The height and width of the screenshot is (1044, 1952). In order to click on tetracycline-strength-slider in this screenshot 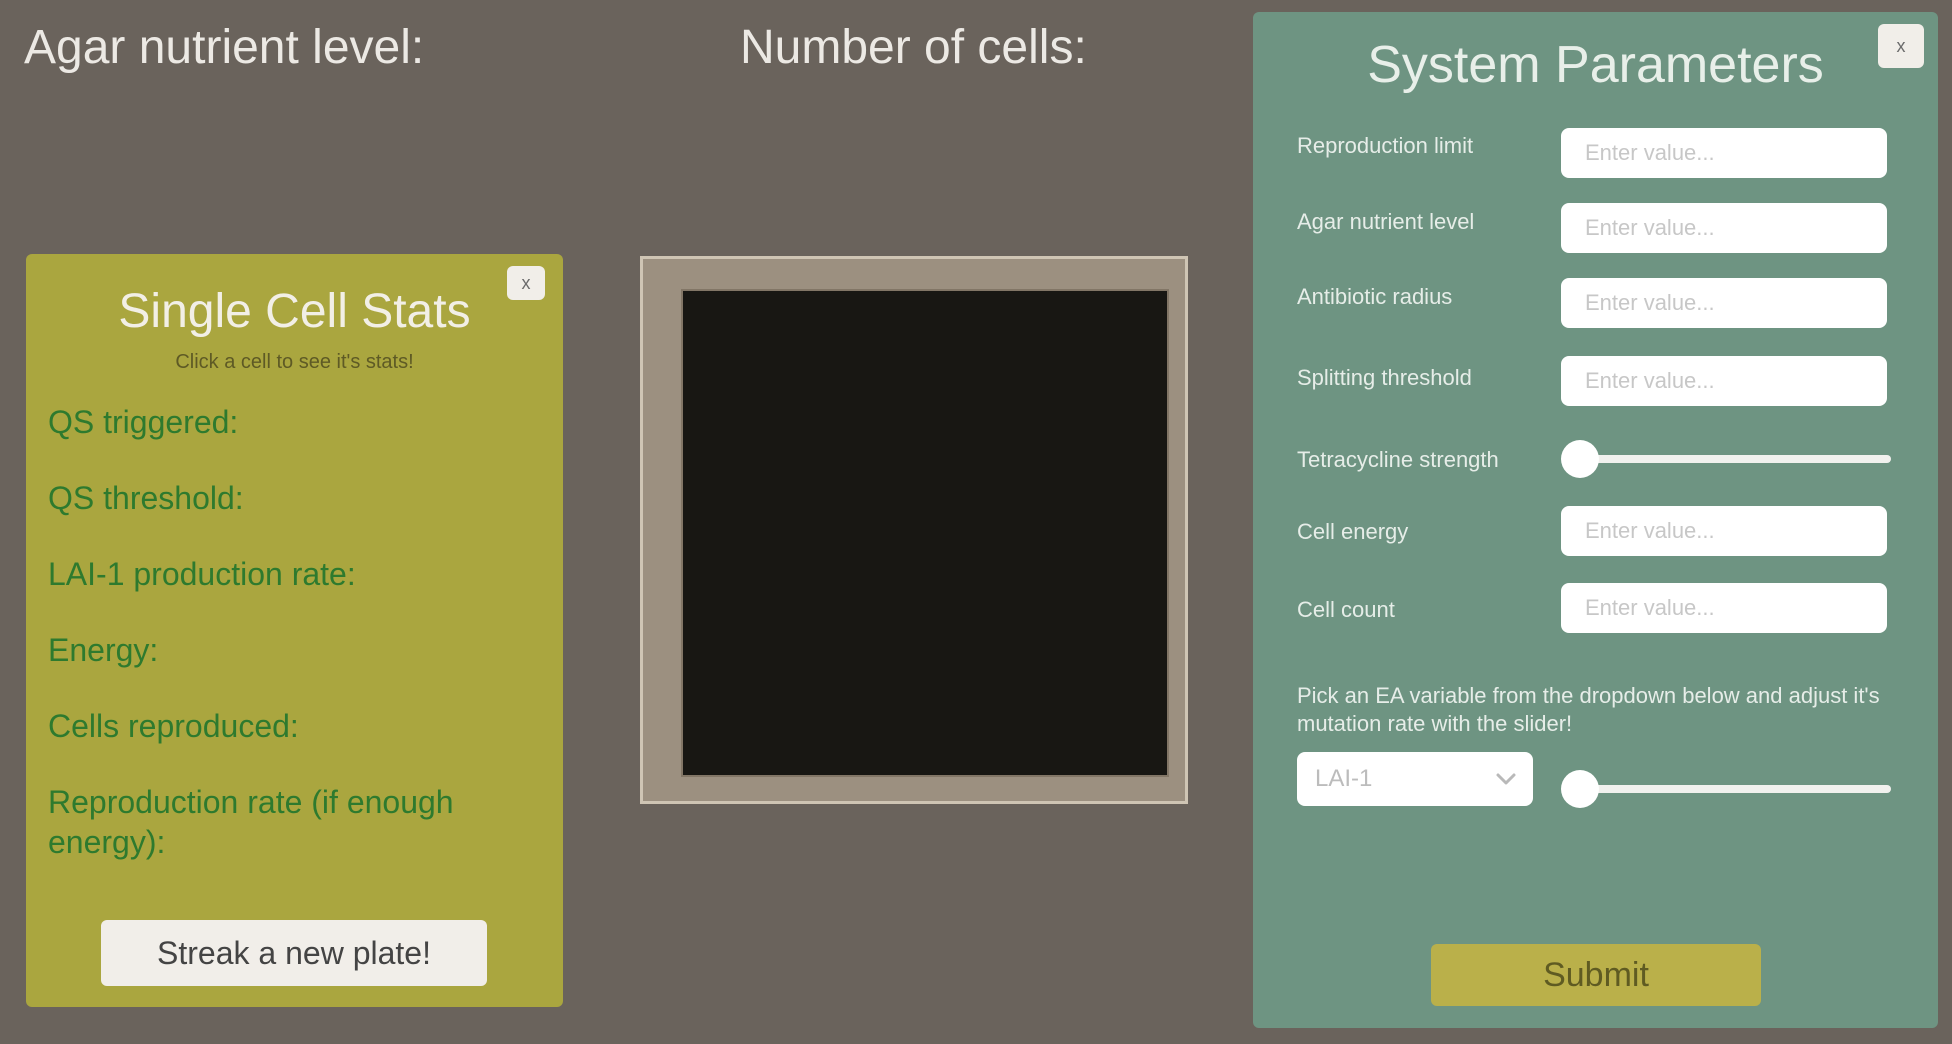, I will do `click(1726, 459)`.